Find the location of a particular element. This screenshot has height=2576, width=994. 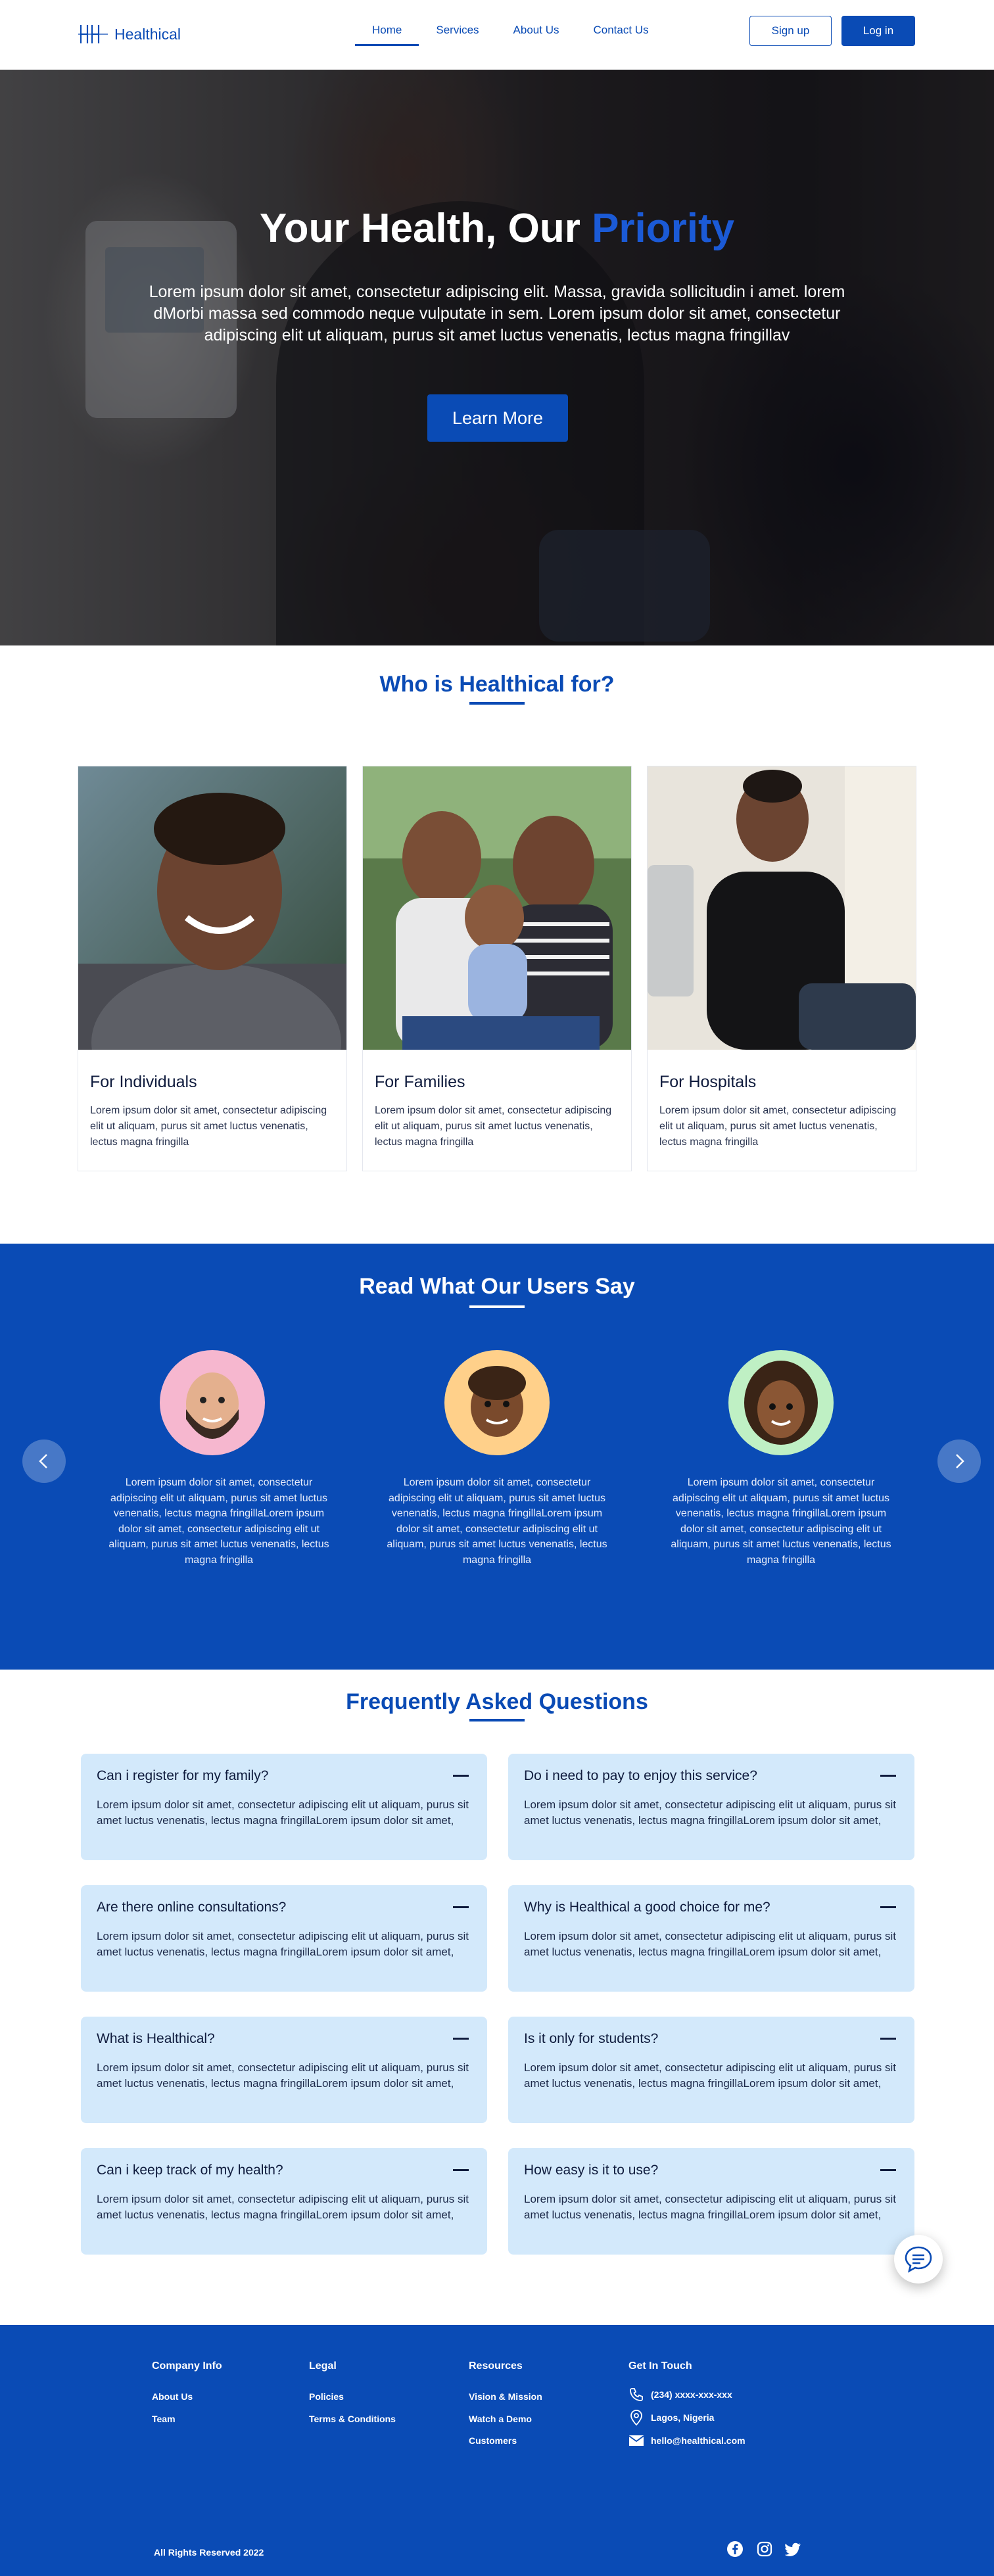

footer-phone: (234) xxxx-xxx-xxx is located at coordinates (680, 2394).